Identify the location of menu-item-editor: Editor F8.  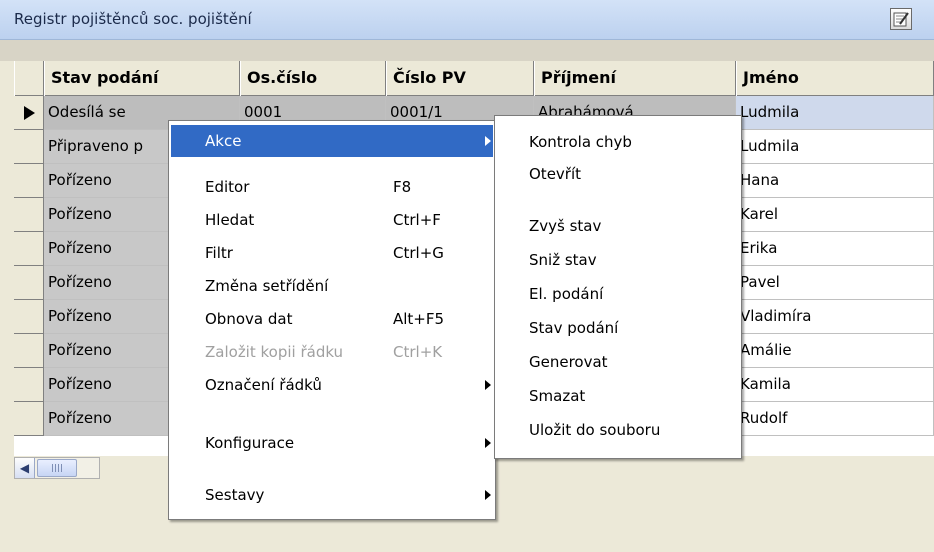
(332, 187).